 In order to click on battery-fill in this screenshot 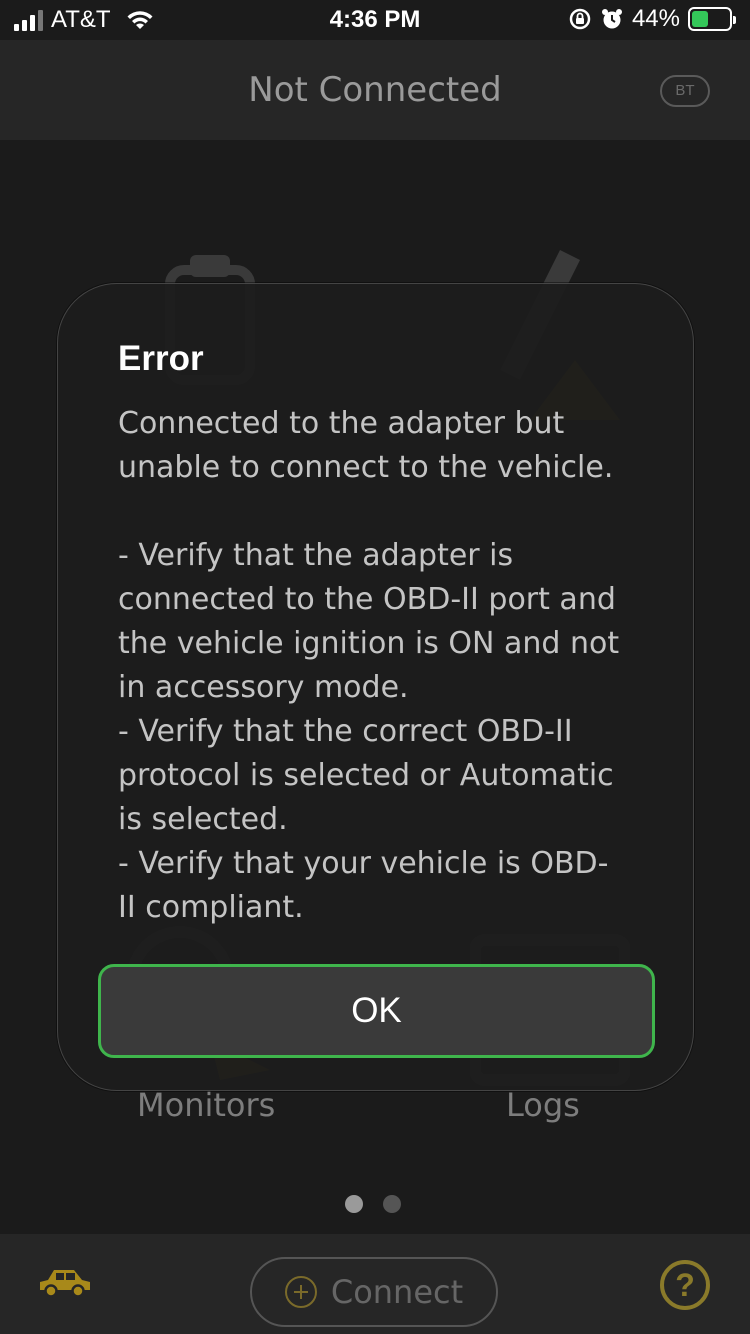, I will do `click(700, 19)`.